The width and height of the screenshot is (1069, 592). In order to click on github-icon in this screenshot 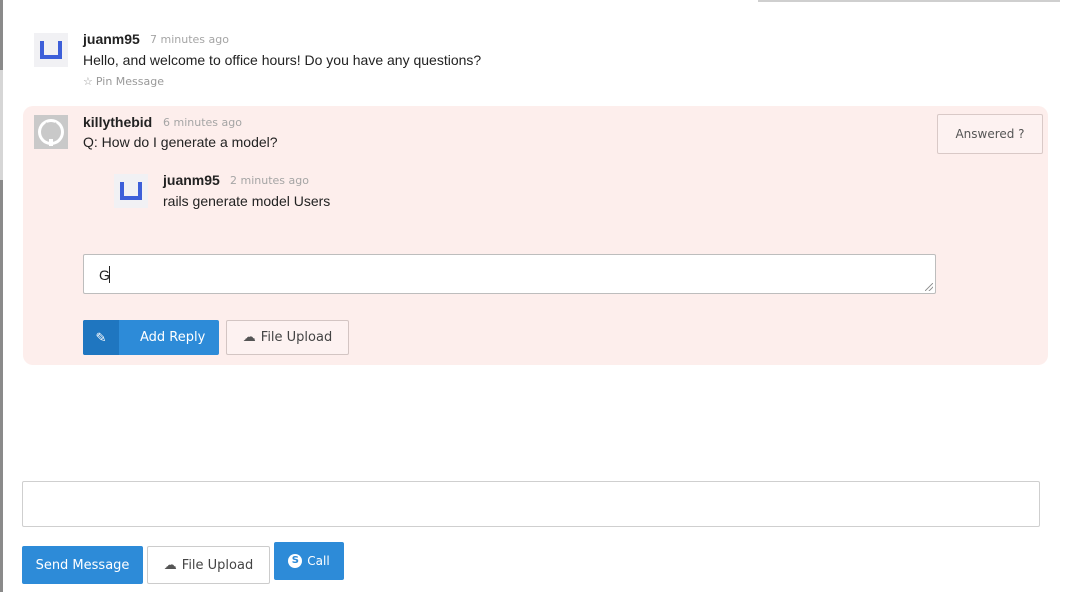, I will do `click(51, 132)`.